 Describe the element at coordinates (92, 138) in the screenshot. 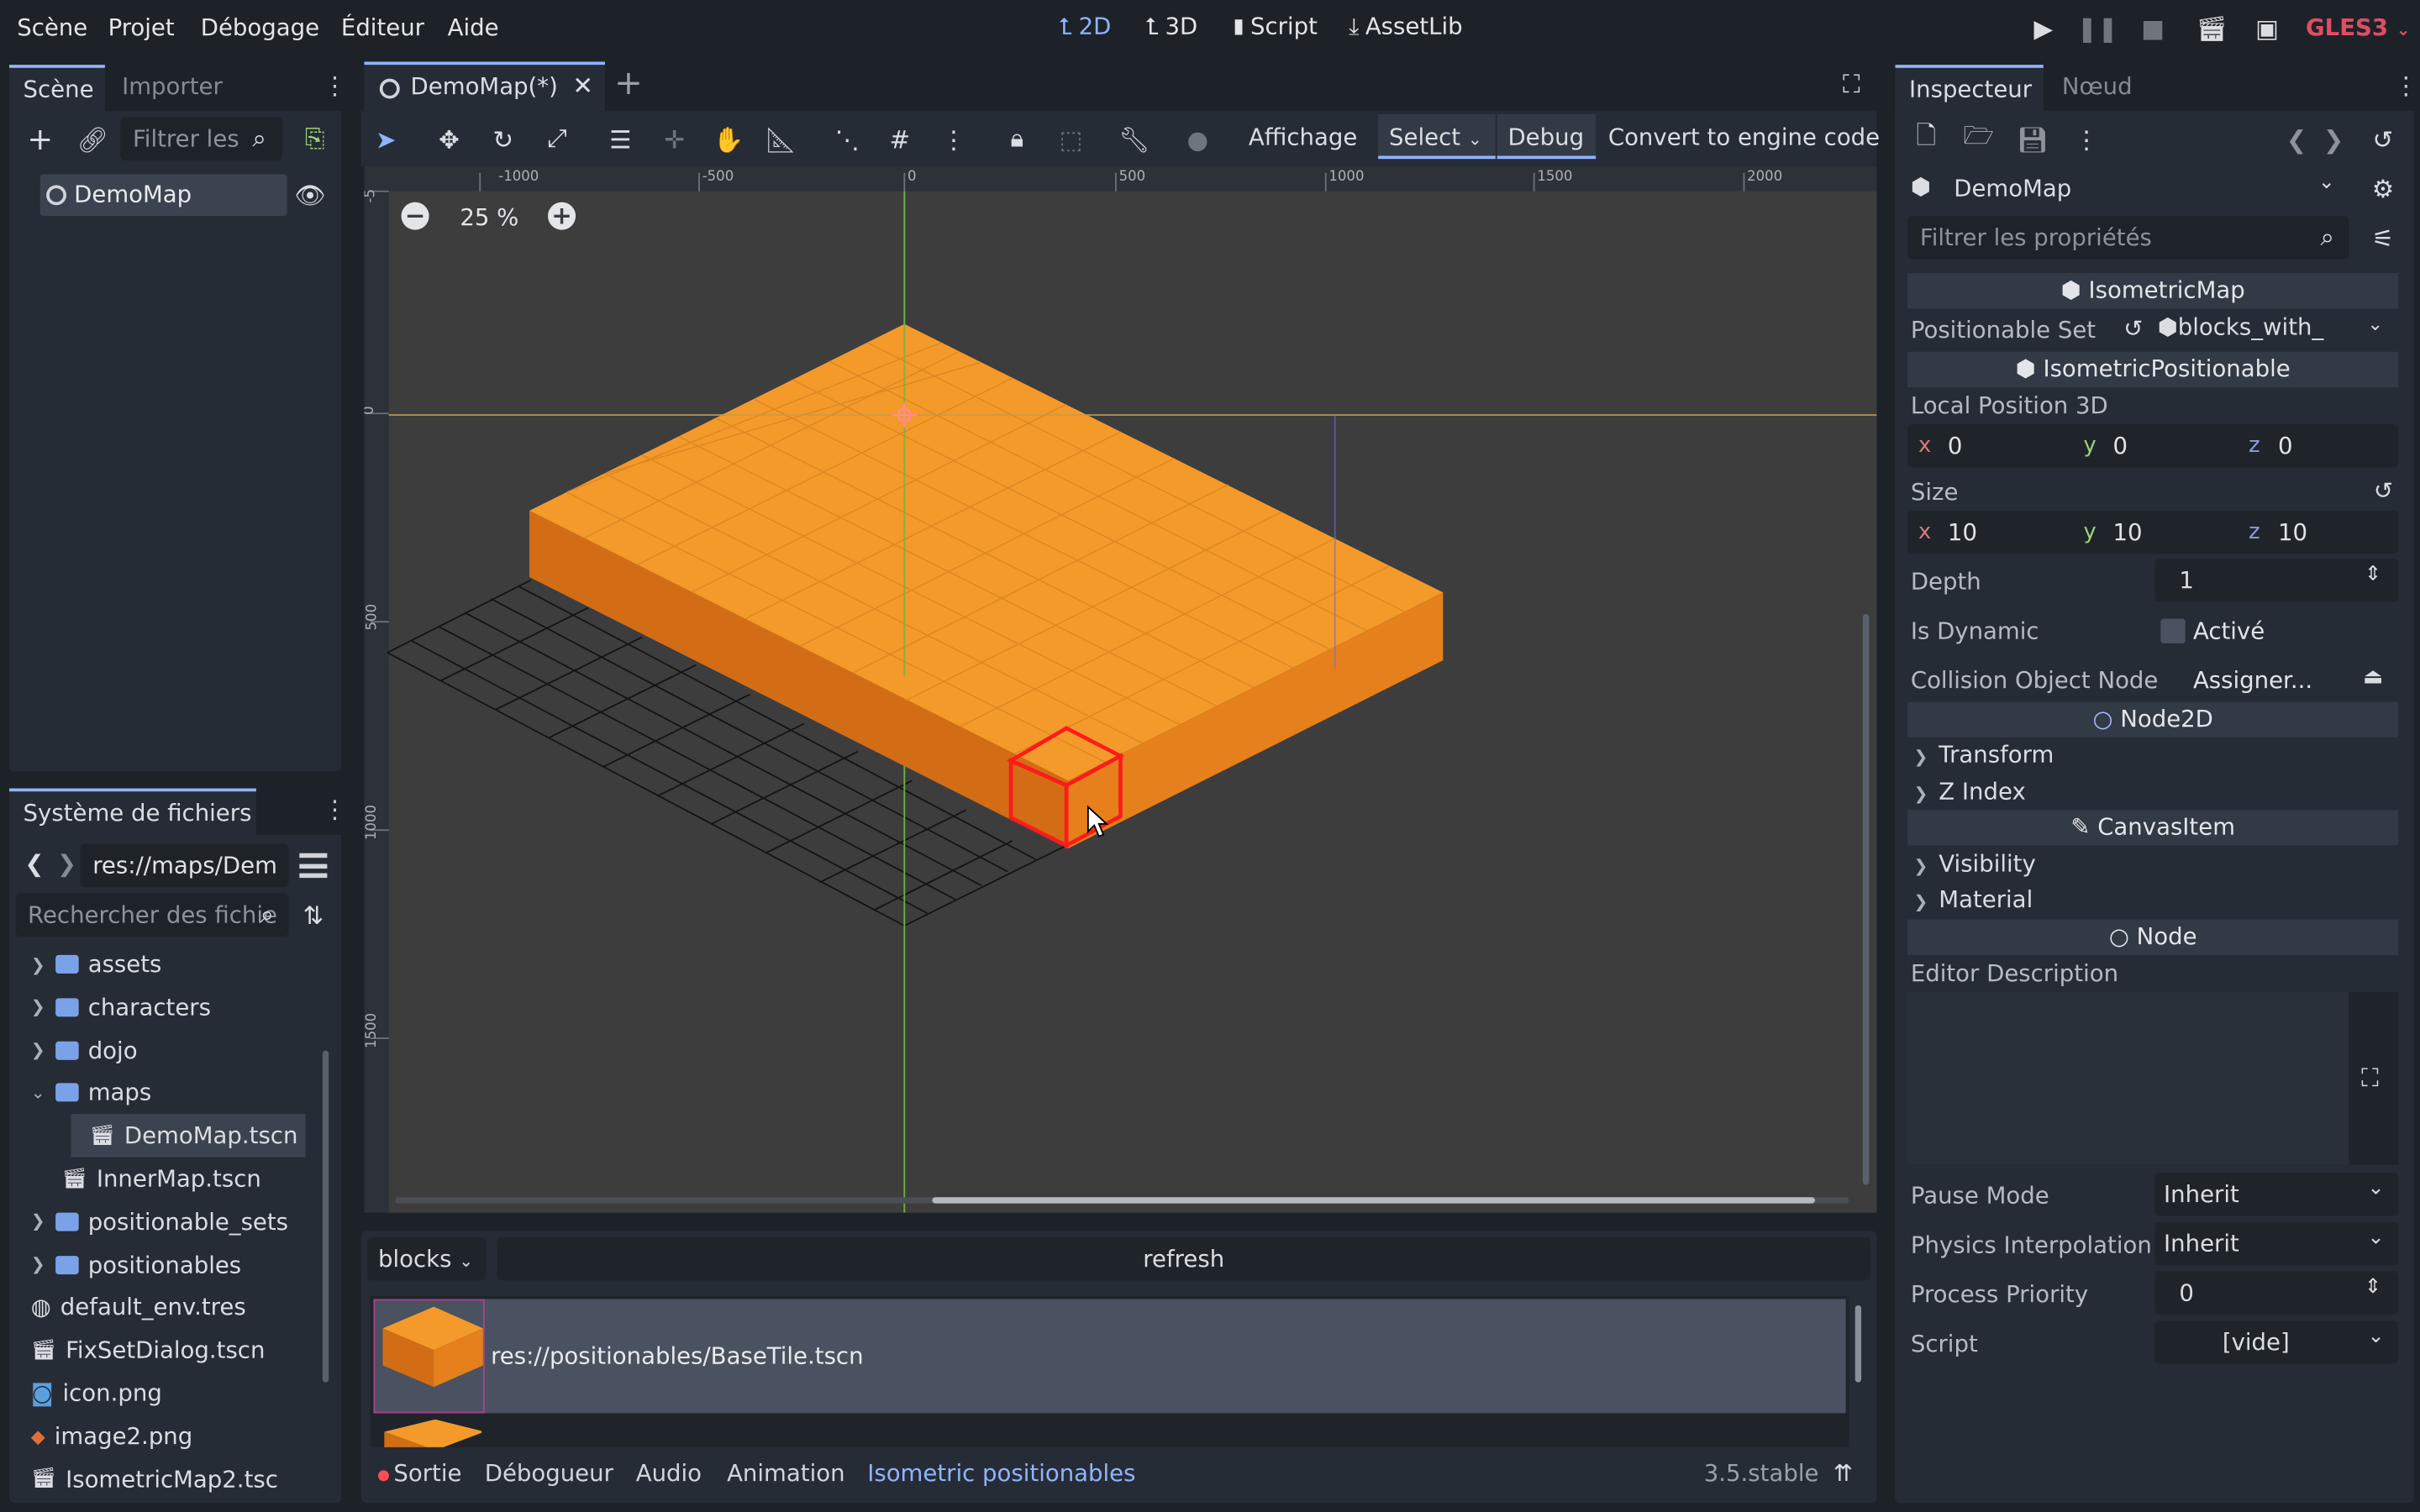

I see `link-icon: 🔗︎` at that location.